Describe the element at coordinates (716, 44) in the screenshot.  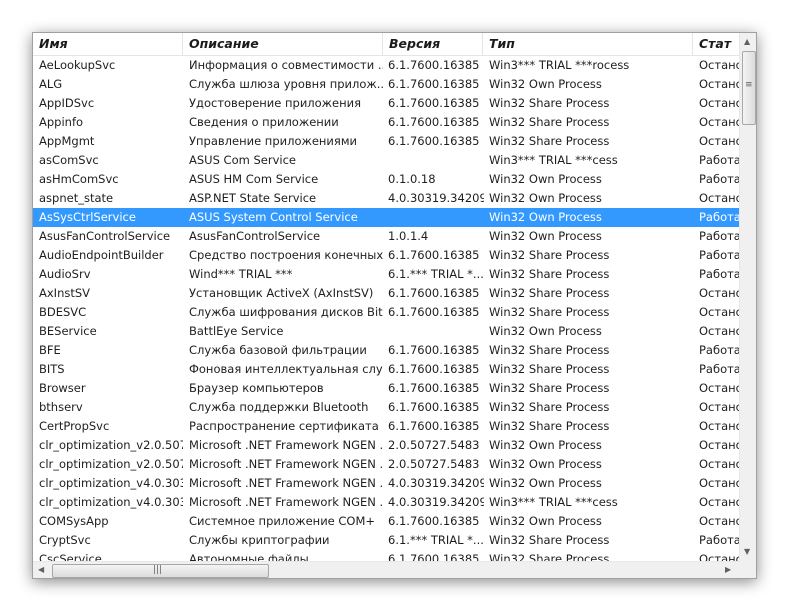
I see `column-header-status: Стат` at that location.